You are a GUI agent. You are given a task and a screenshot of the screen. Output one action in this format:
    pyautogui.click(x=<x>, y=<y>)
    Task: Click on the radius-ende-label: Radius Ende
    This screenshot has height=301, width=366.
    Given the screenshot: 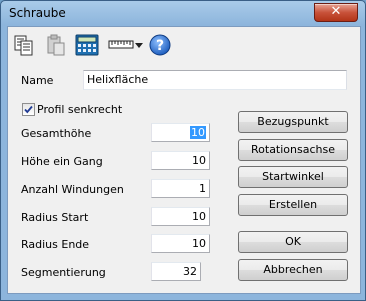 What is the action you would take?
    pyautogui.click(x=55, y=244)
    